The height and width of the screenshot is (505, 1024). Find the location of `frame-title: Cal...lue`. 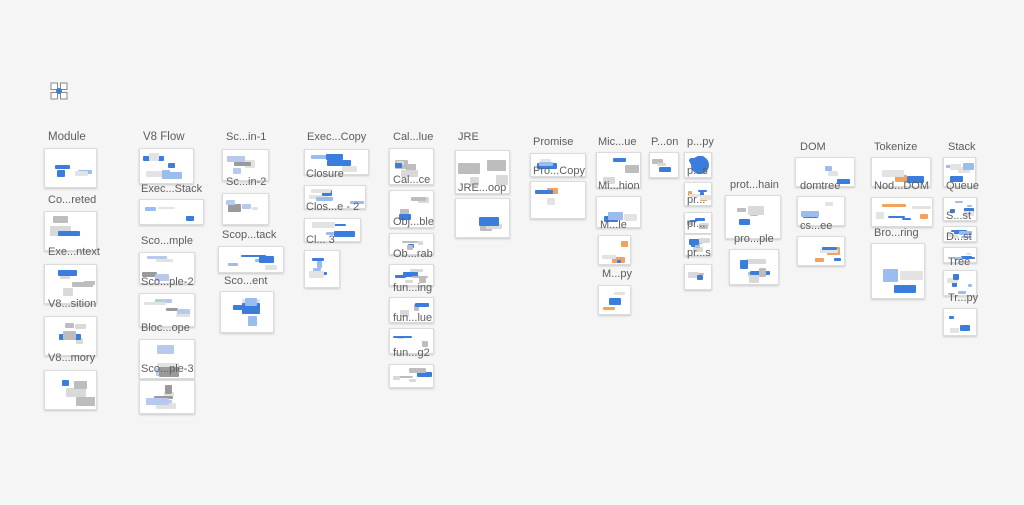

frame-title: Cal...lue is located at coordinates (413, 137).